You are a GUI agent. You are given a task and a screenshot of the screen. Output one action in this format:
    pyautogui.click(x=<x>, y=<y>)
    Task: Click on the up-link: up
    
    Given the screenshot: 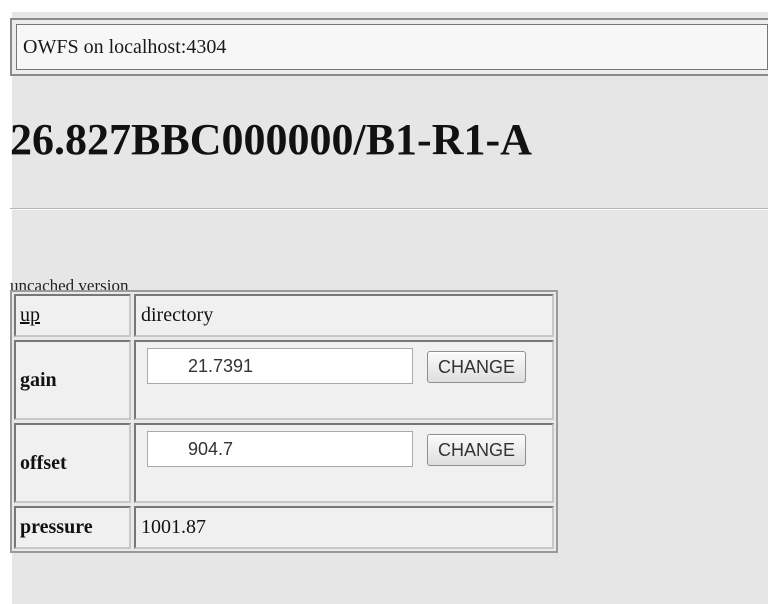 What is the action you would take?
    pyautogui.click(x=30, y=315)
    